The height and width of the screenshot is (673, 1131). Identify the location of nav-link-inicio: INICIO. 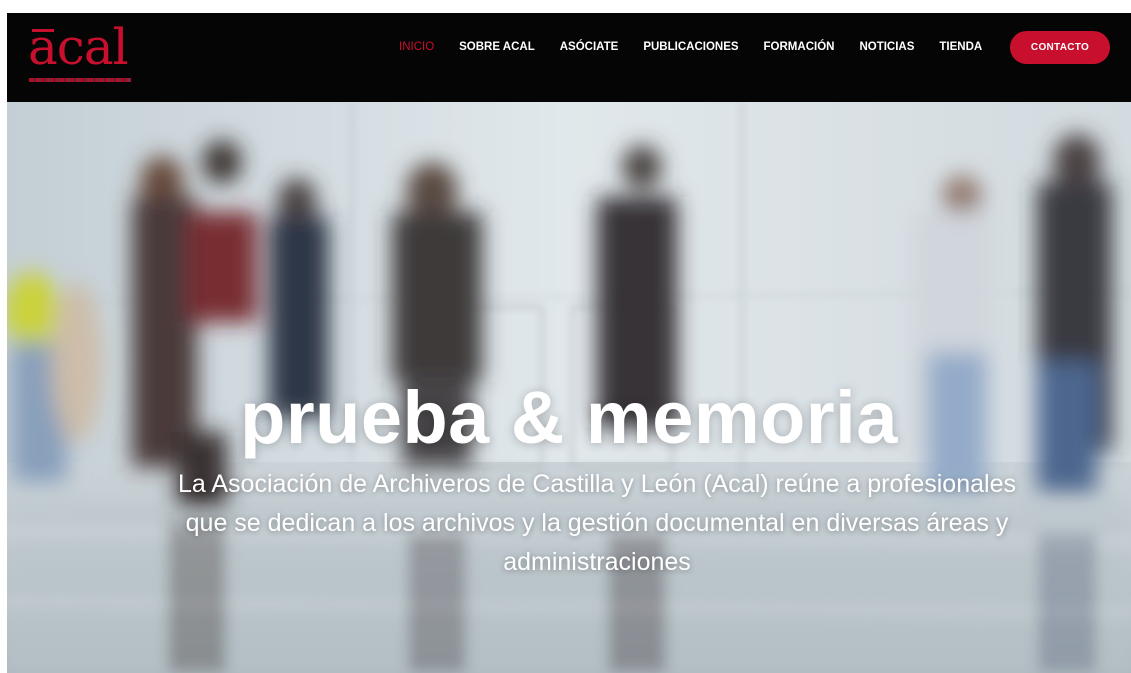
(416, 47).